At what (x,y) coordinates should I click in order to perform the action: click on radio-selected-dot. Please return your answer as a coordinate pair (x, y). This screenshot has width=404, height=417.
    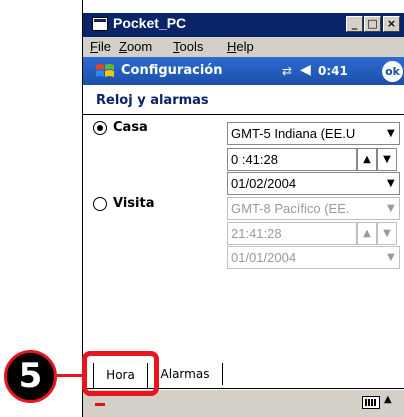
    Looking at the image, I should click on (100, 128).